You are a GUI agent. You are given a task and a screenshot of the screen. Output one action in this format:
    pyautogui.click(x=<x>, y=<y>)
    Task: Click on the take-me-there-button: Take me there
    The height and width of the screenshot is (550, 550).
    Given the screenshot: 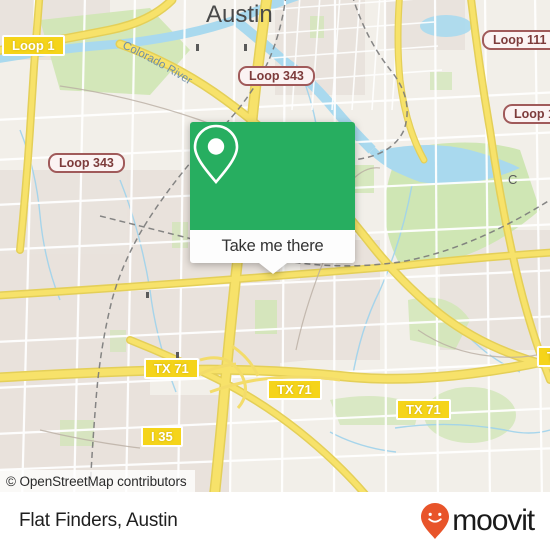 What is the action you would take?
    pyautogui.click(x=272, y=246)
    